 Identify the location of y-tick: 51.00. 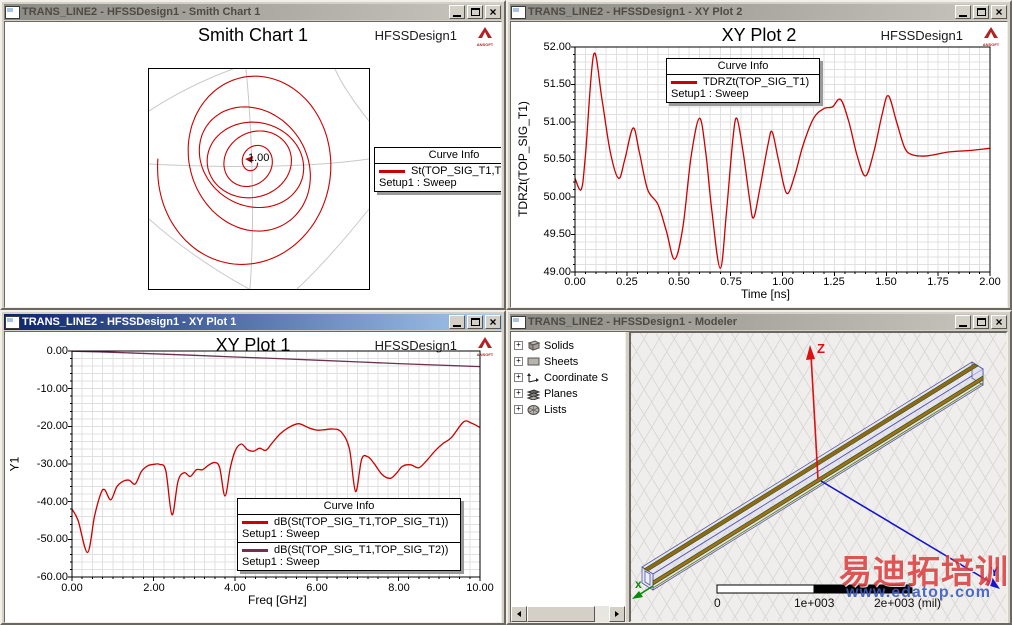
(557, 122).